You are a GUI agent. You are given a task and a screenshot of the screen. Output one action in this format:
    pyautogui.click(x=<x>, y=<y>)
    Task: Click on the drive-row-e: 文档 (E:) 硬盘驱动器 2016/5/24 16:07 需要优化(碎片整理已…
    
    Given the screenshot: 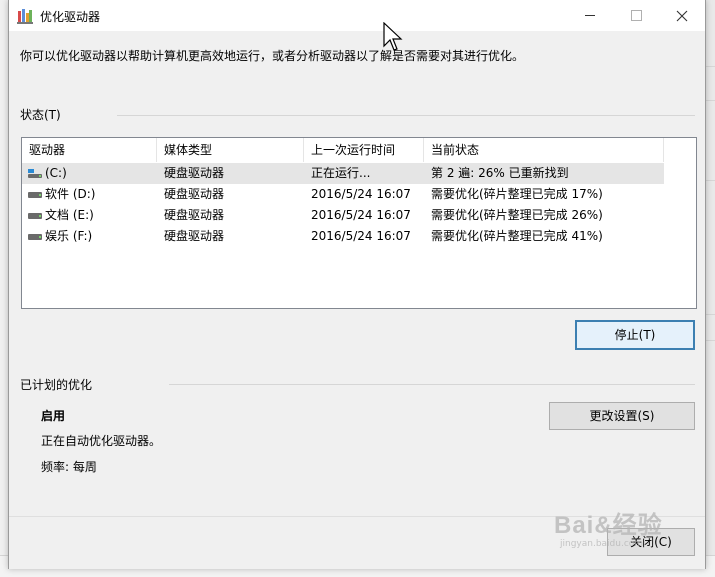 What is the action you would take?
    pyautogui.click(x=359, y=215)
    